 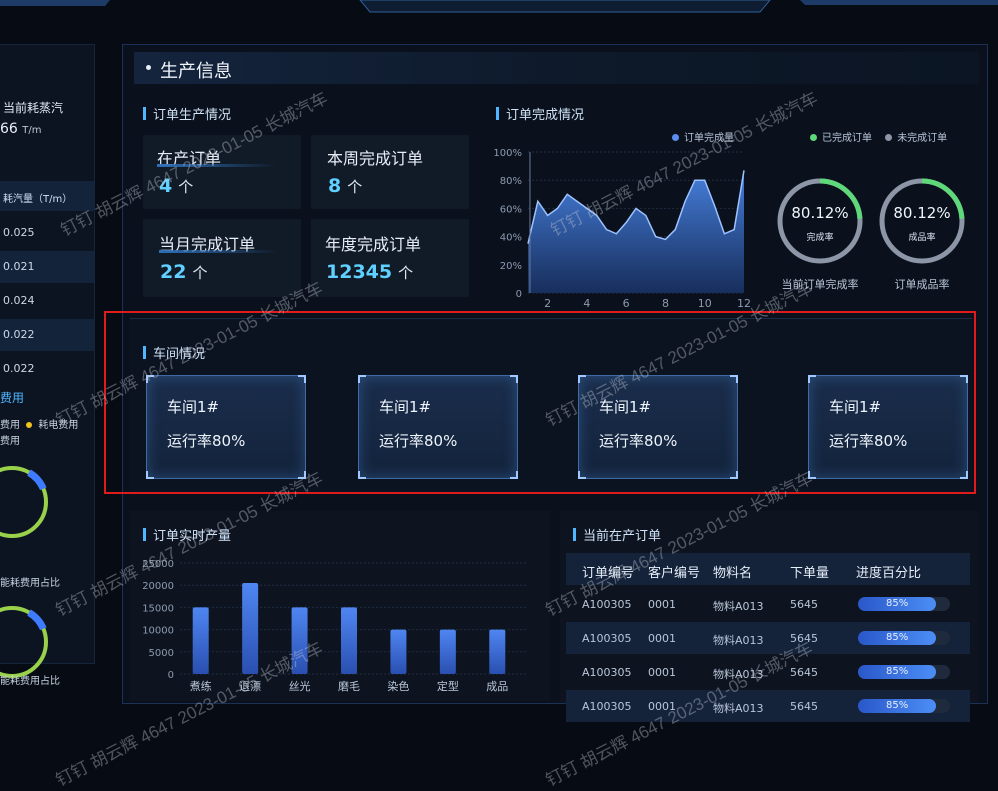 I want to click on order-completion-title: 订单完成情况, so click(x=540, y=113).